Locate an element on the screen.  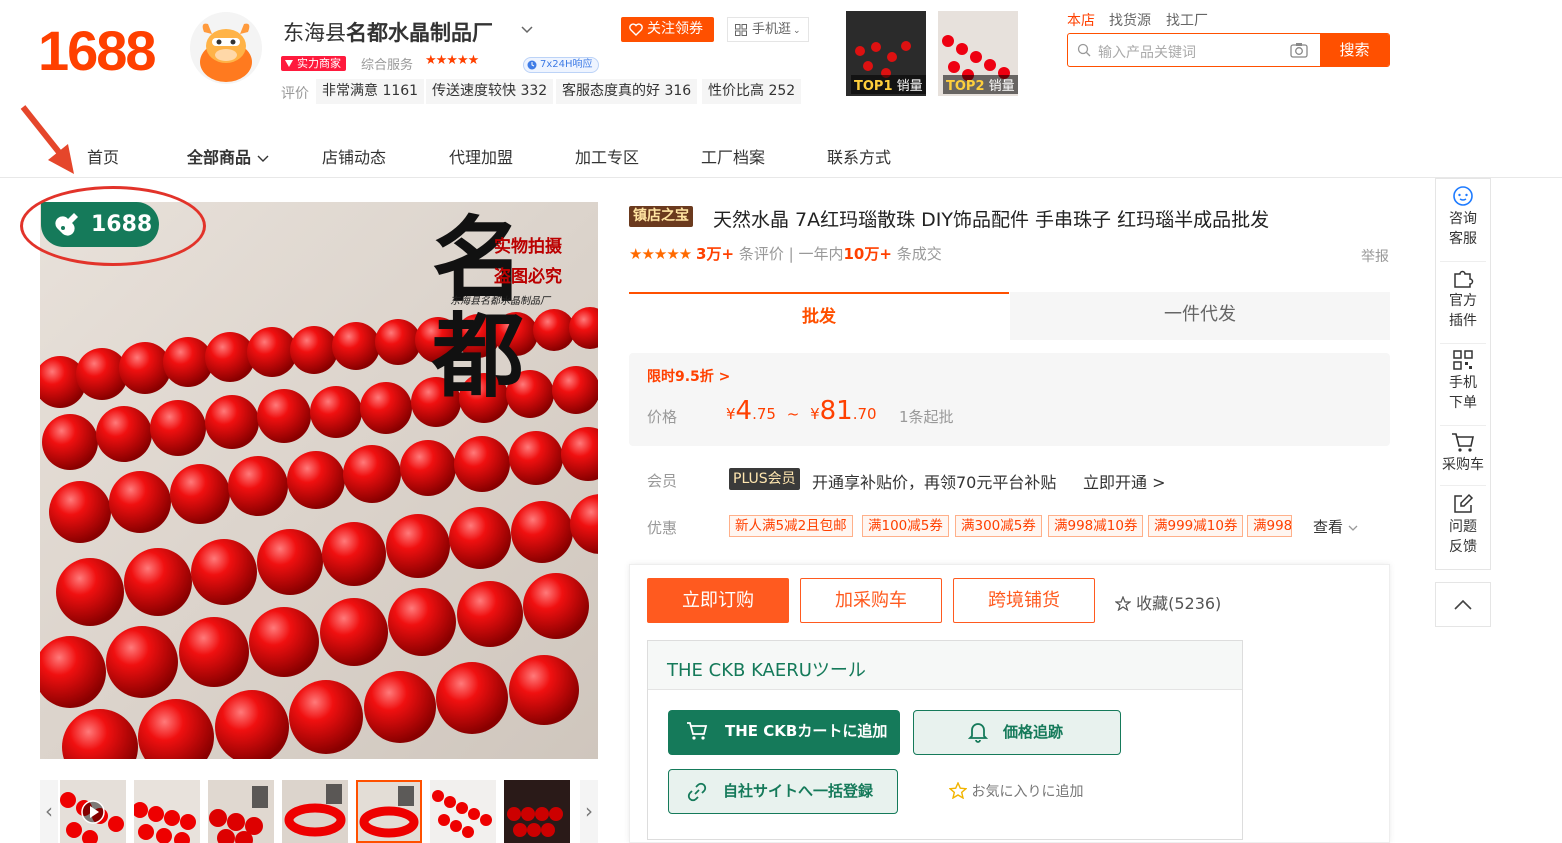
thumbnail-selected is located at coordinates (389, 811).